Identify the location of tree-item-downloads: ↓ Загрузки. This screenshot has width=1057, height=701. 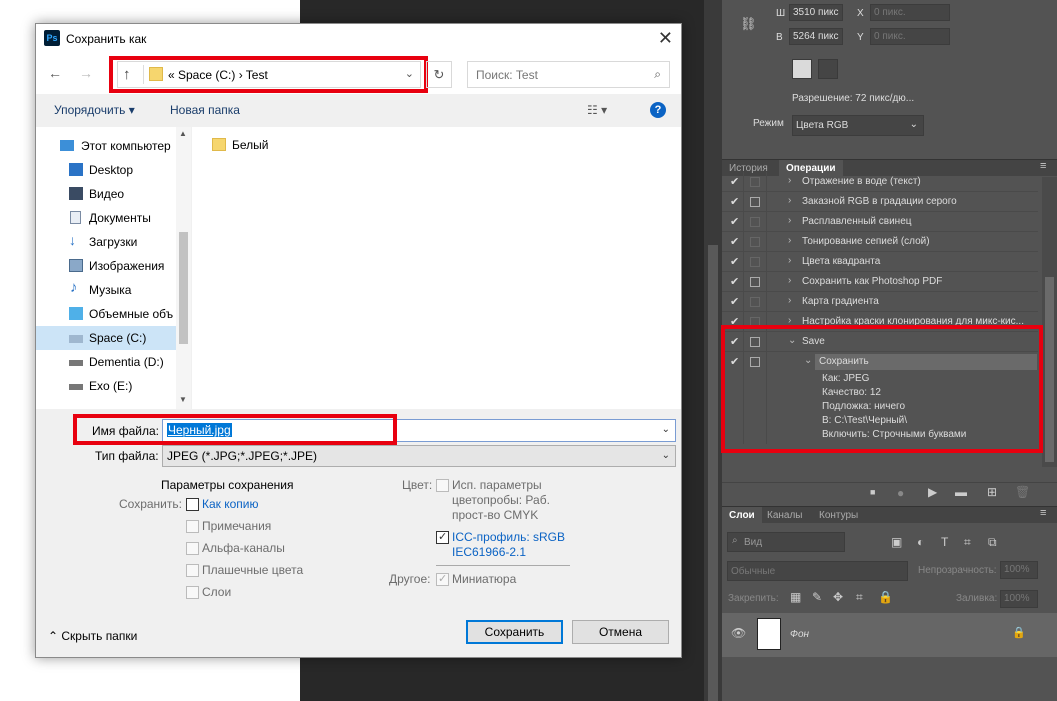
(106, 242).